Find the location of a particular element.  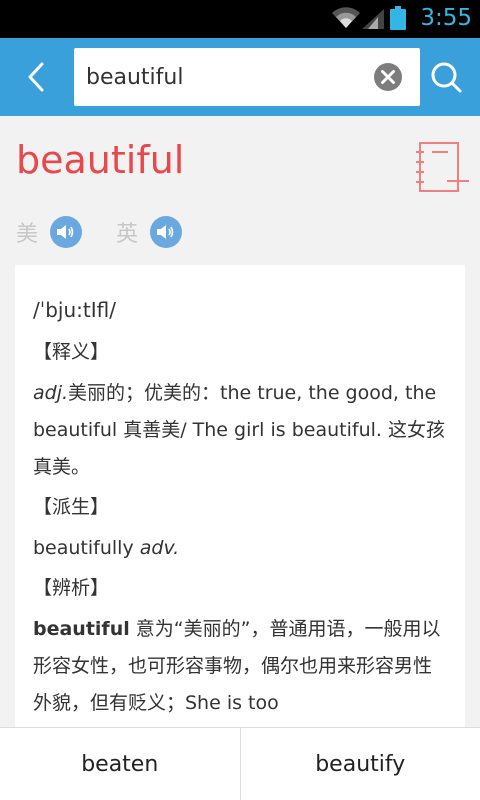

pron-uk-speaker-button is located at coordinates (166, 232).